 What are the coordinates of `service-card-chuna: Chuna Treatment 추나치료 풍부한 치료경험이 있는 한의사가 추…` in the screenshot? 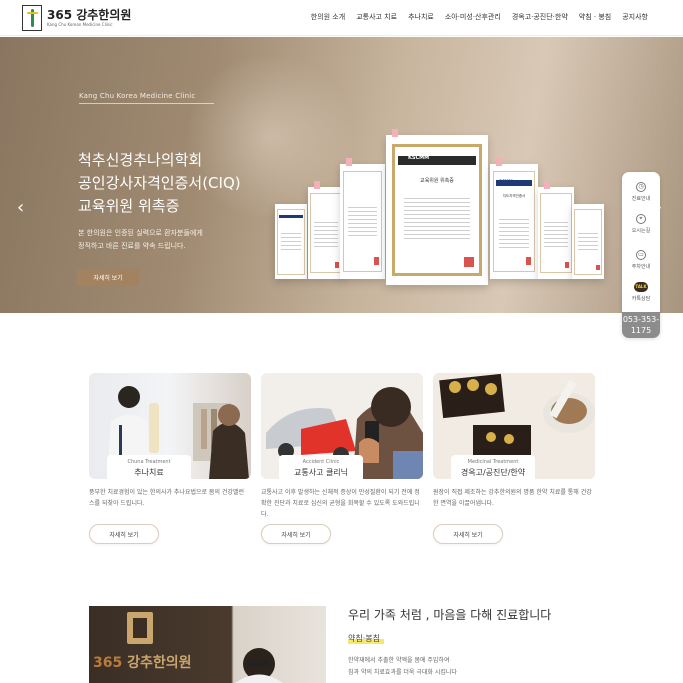 It's located at (170, 458).